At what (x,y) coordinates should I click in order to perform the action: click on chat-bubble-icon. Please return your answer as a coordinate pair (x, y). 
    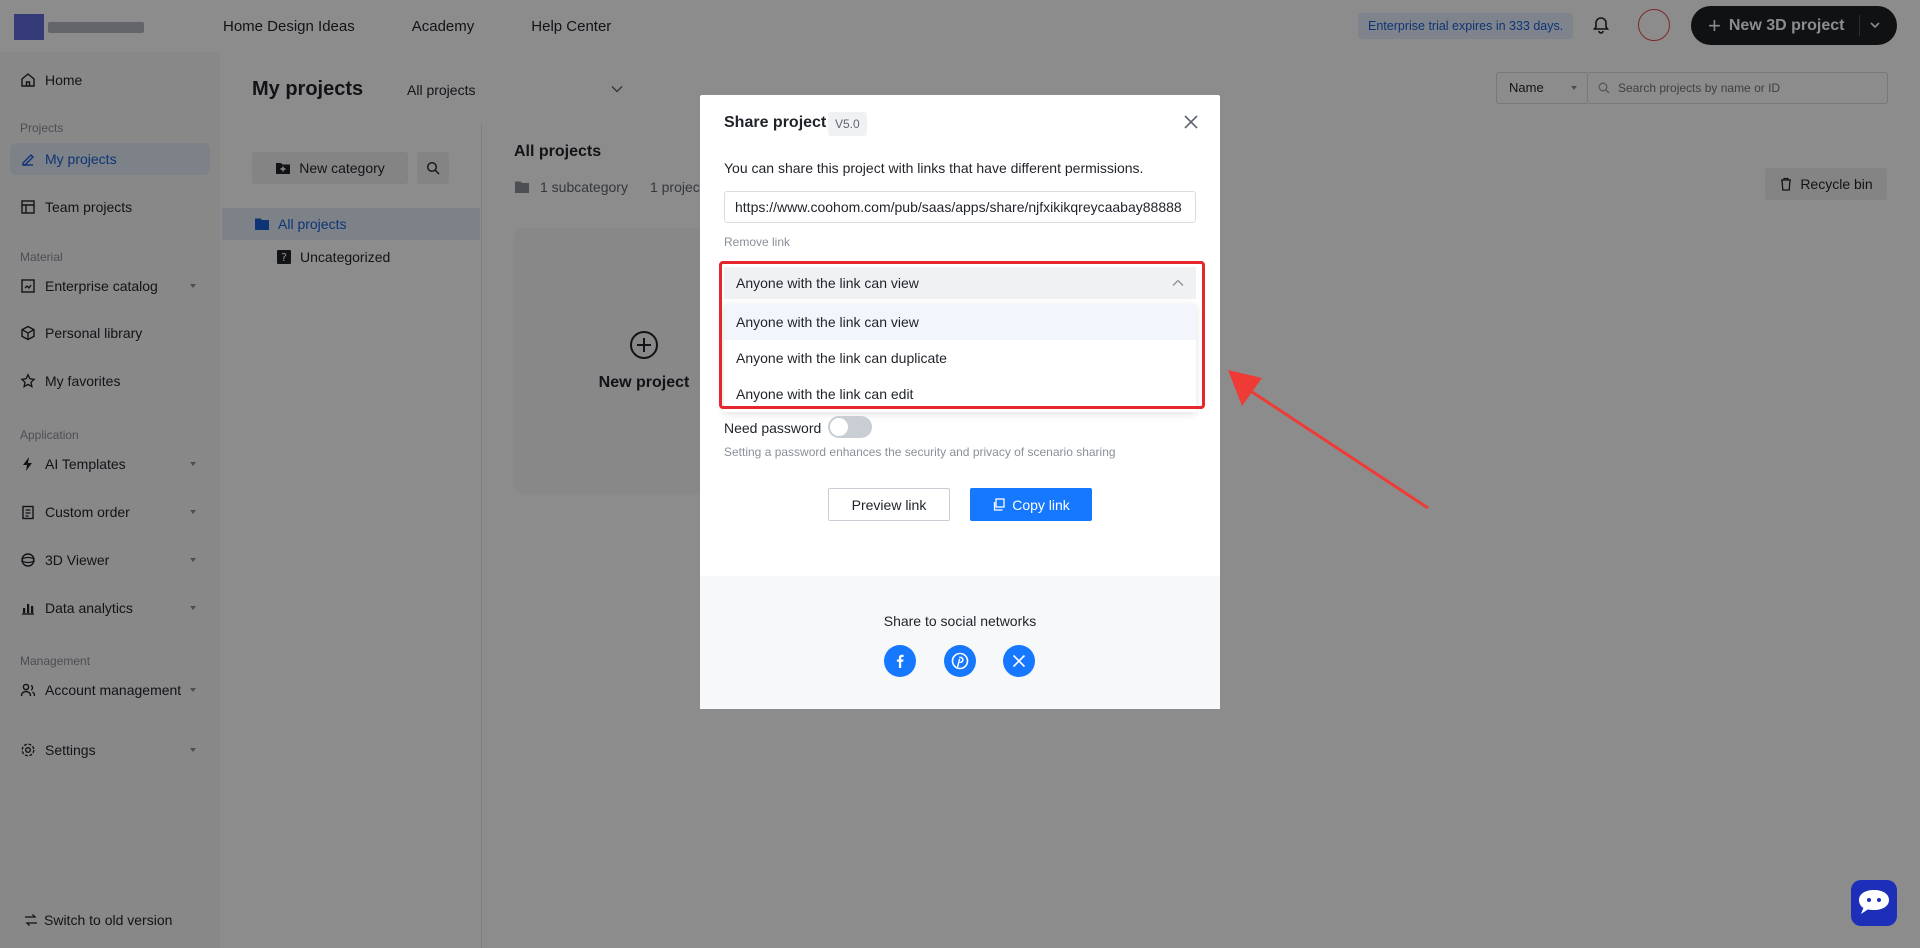
    Looking at the image, I should click on (1874, 902).